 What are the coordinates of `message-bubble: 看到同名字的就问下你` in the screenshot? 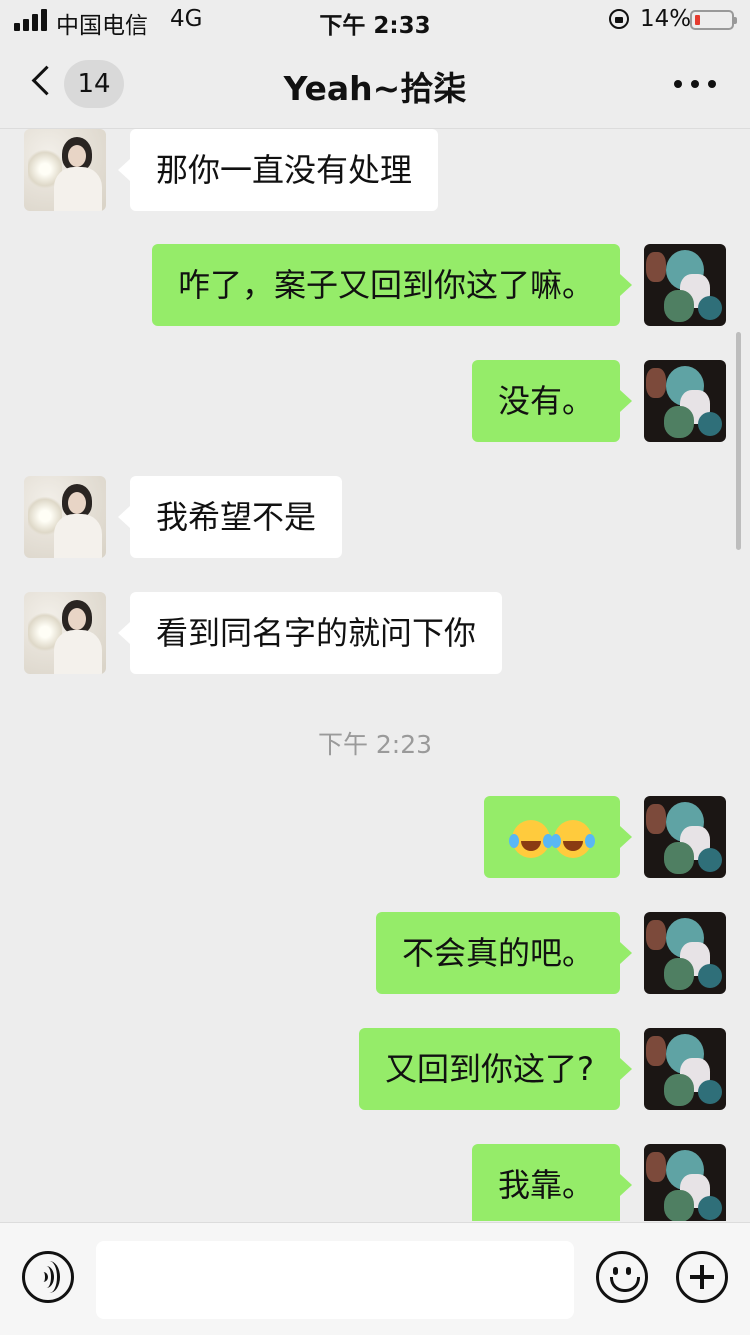 It's located at (310, 633).